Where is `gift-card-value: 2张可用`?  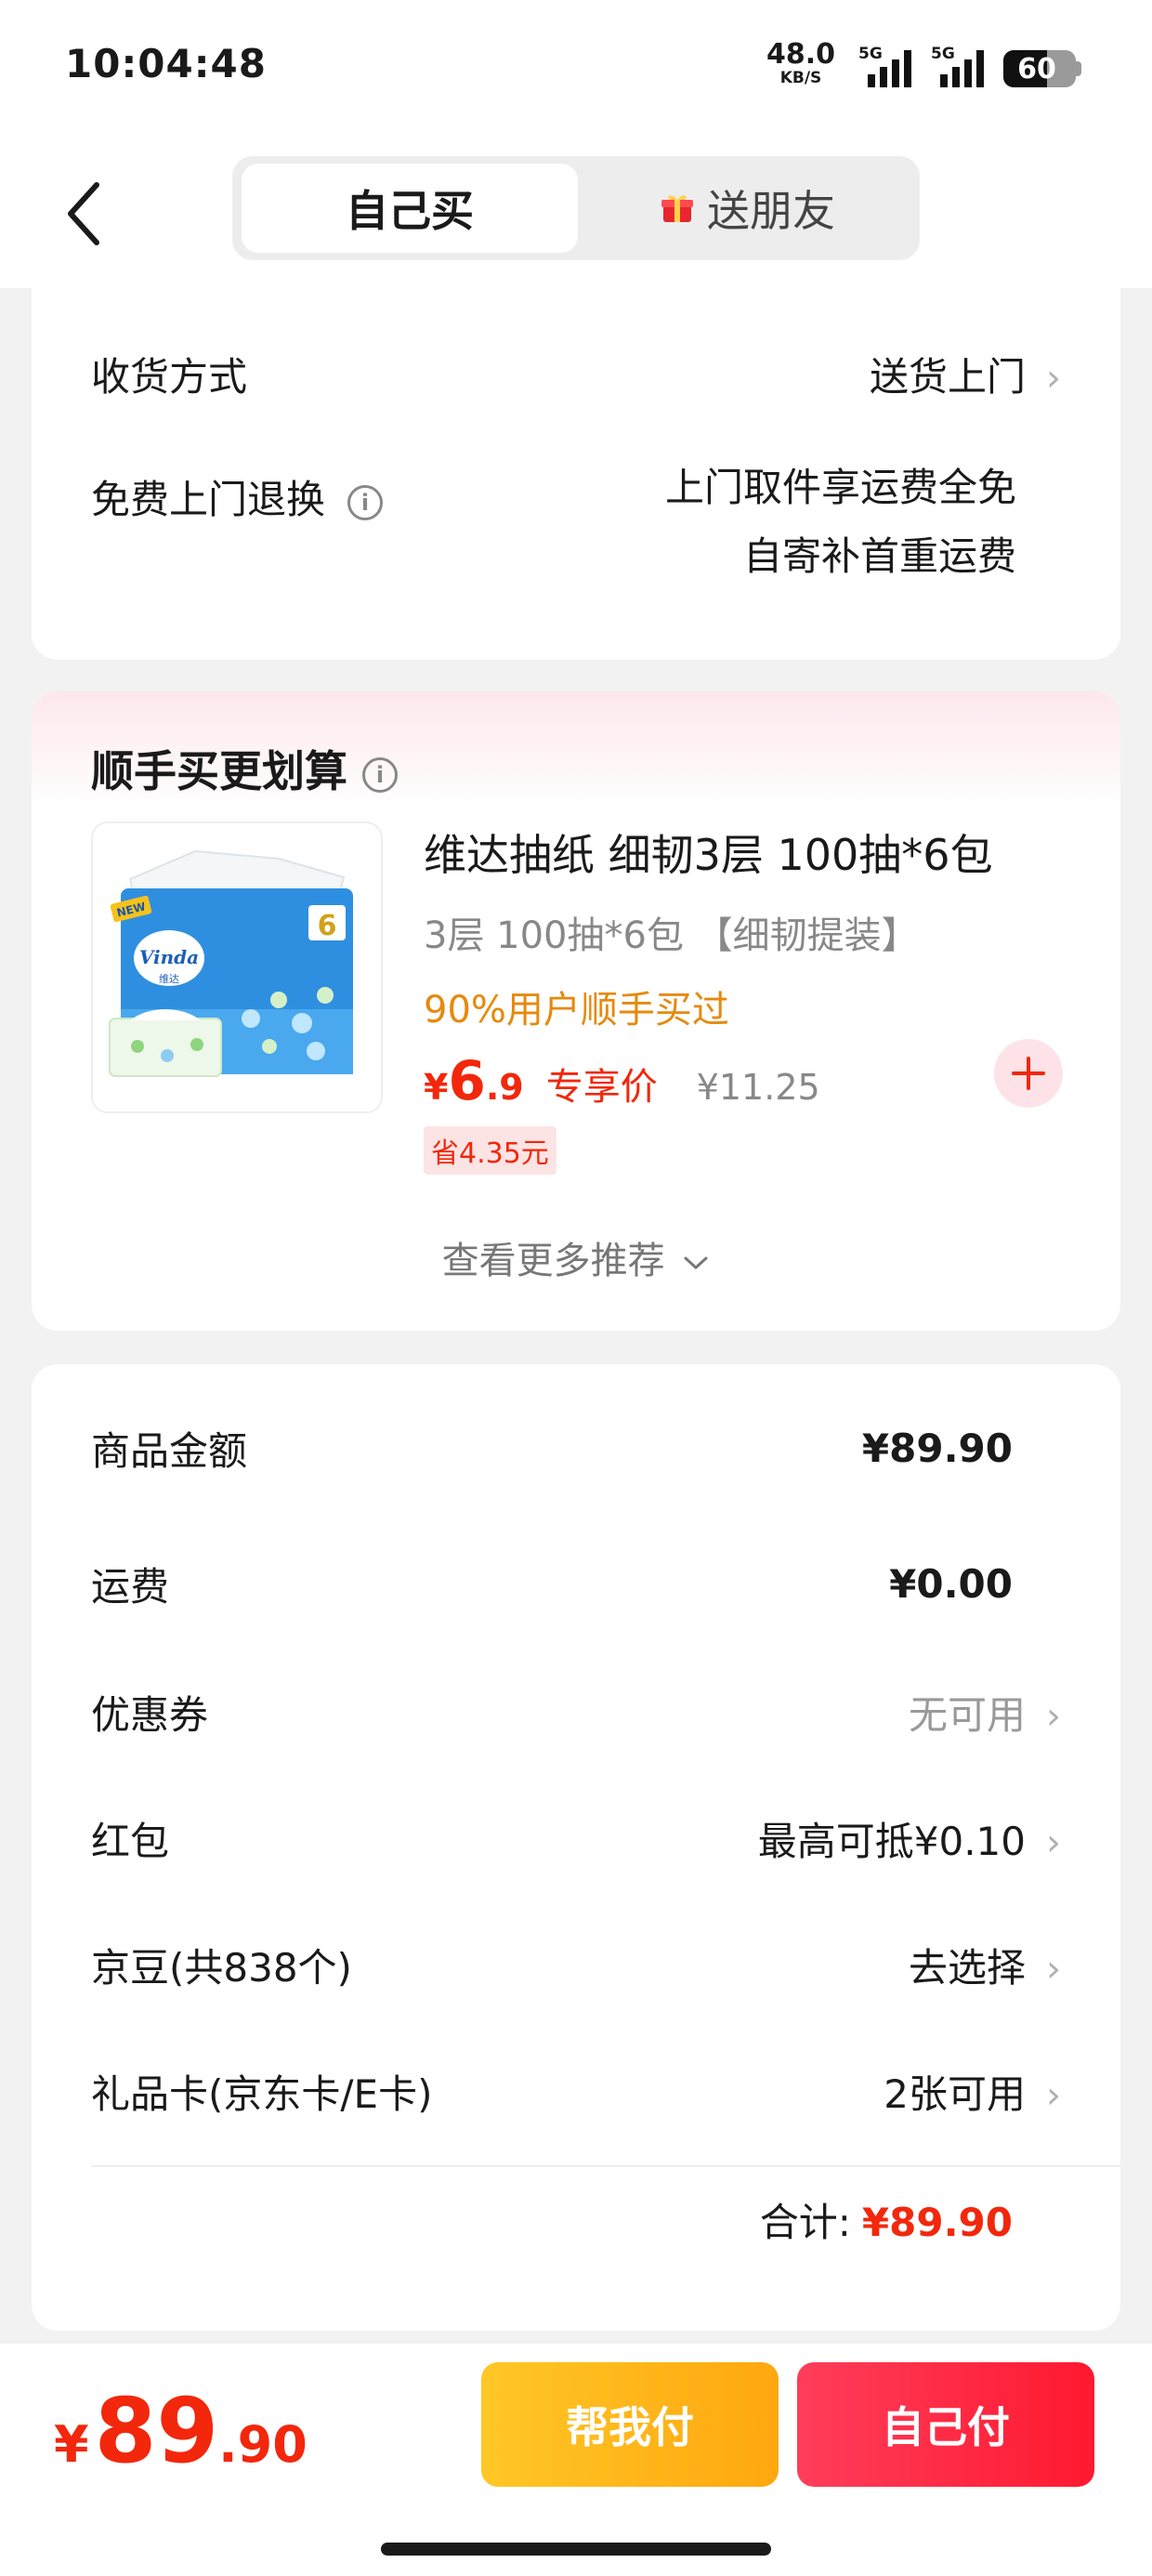
gift-card-value: 2张可用 is located at coordinates (955, 2094).